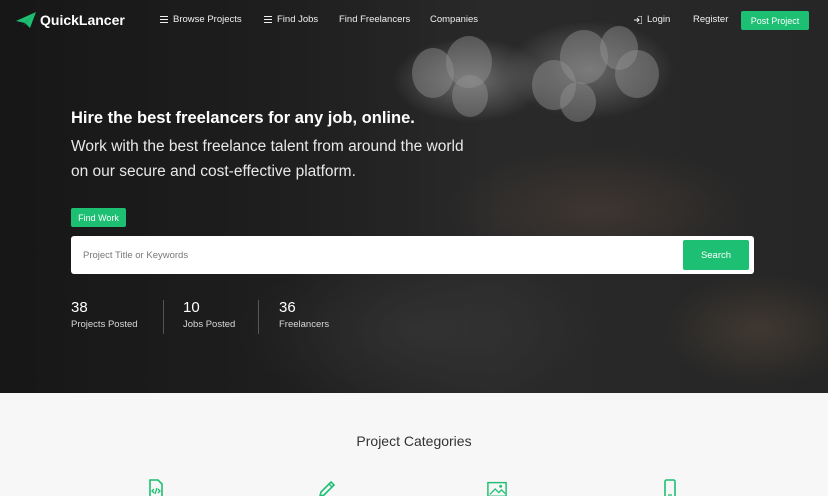 The height and width of the screenshot is (496, 828). What do you see at coordinates (82, 20) in the screenshot?
I see `brand-name: QuickLancer` at bounding box center [82, 20].